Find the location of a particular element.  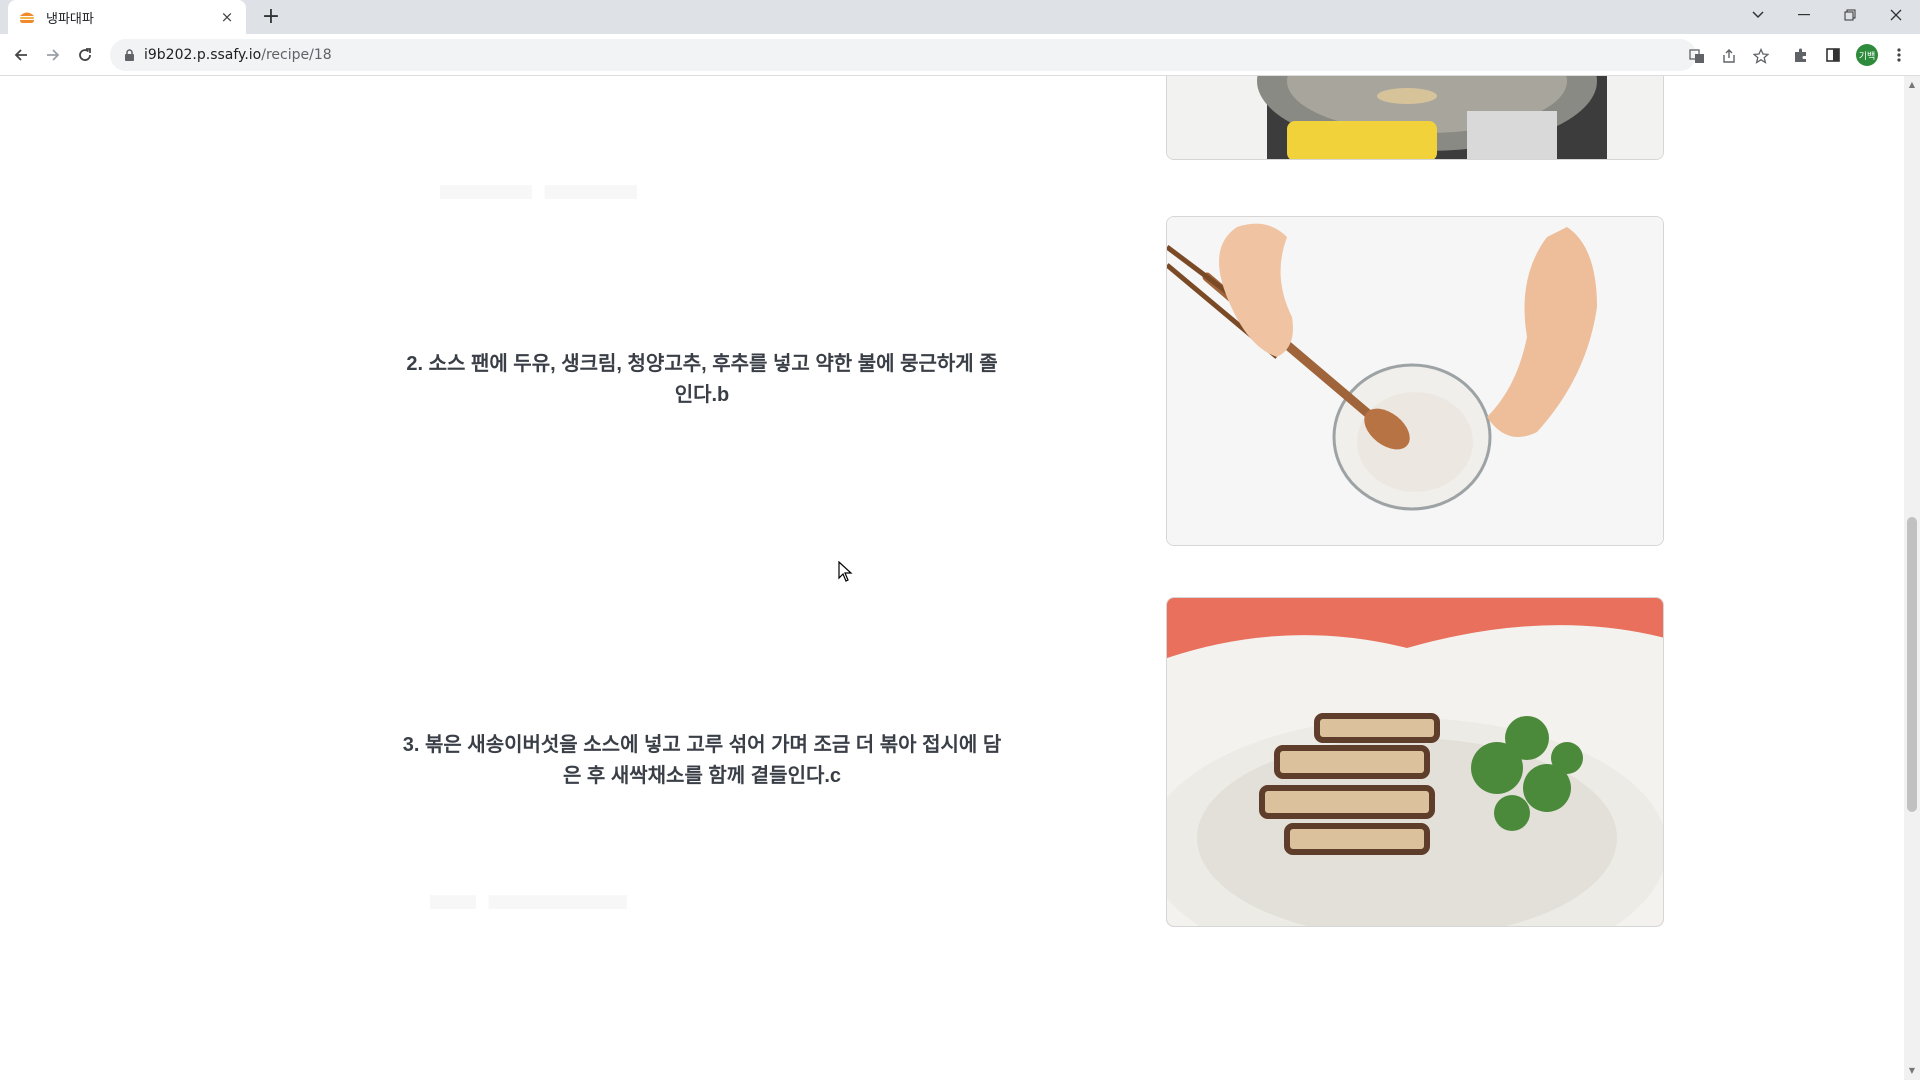

tab-close-icon: × is located at coordinates (227, 17).